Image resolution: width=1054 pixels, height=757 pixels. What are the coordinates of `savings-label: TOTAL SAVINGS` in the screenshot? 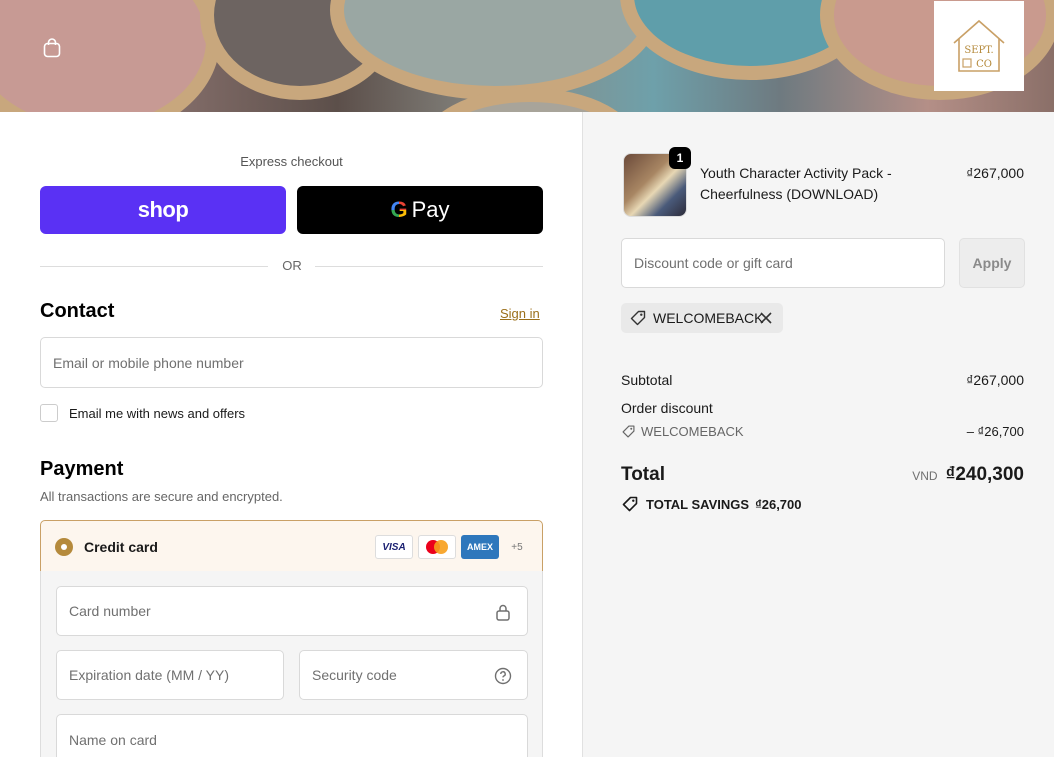 It's located at (698, 504).